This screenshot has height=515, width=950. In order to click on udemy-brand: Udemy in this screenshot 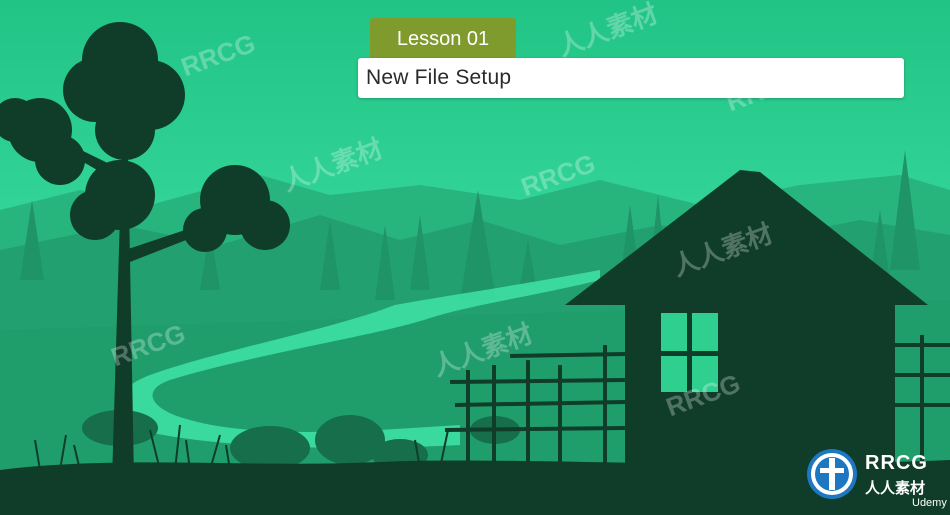, I will do `click(929, 503)`.